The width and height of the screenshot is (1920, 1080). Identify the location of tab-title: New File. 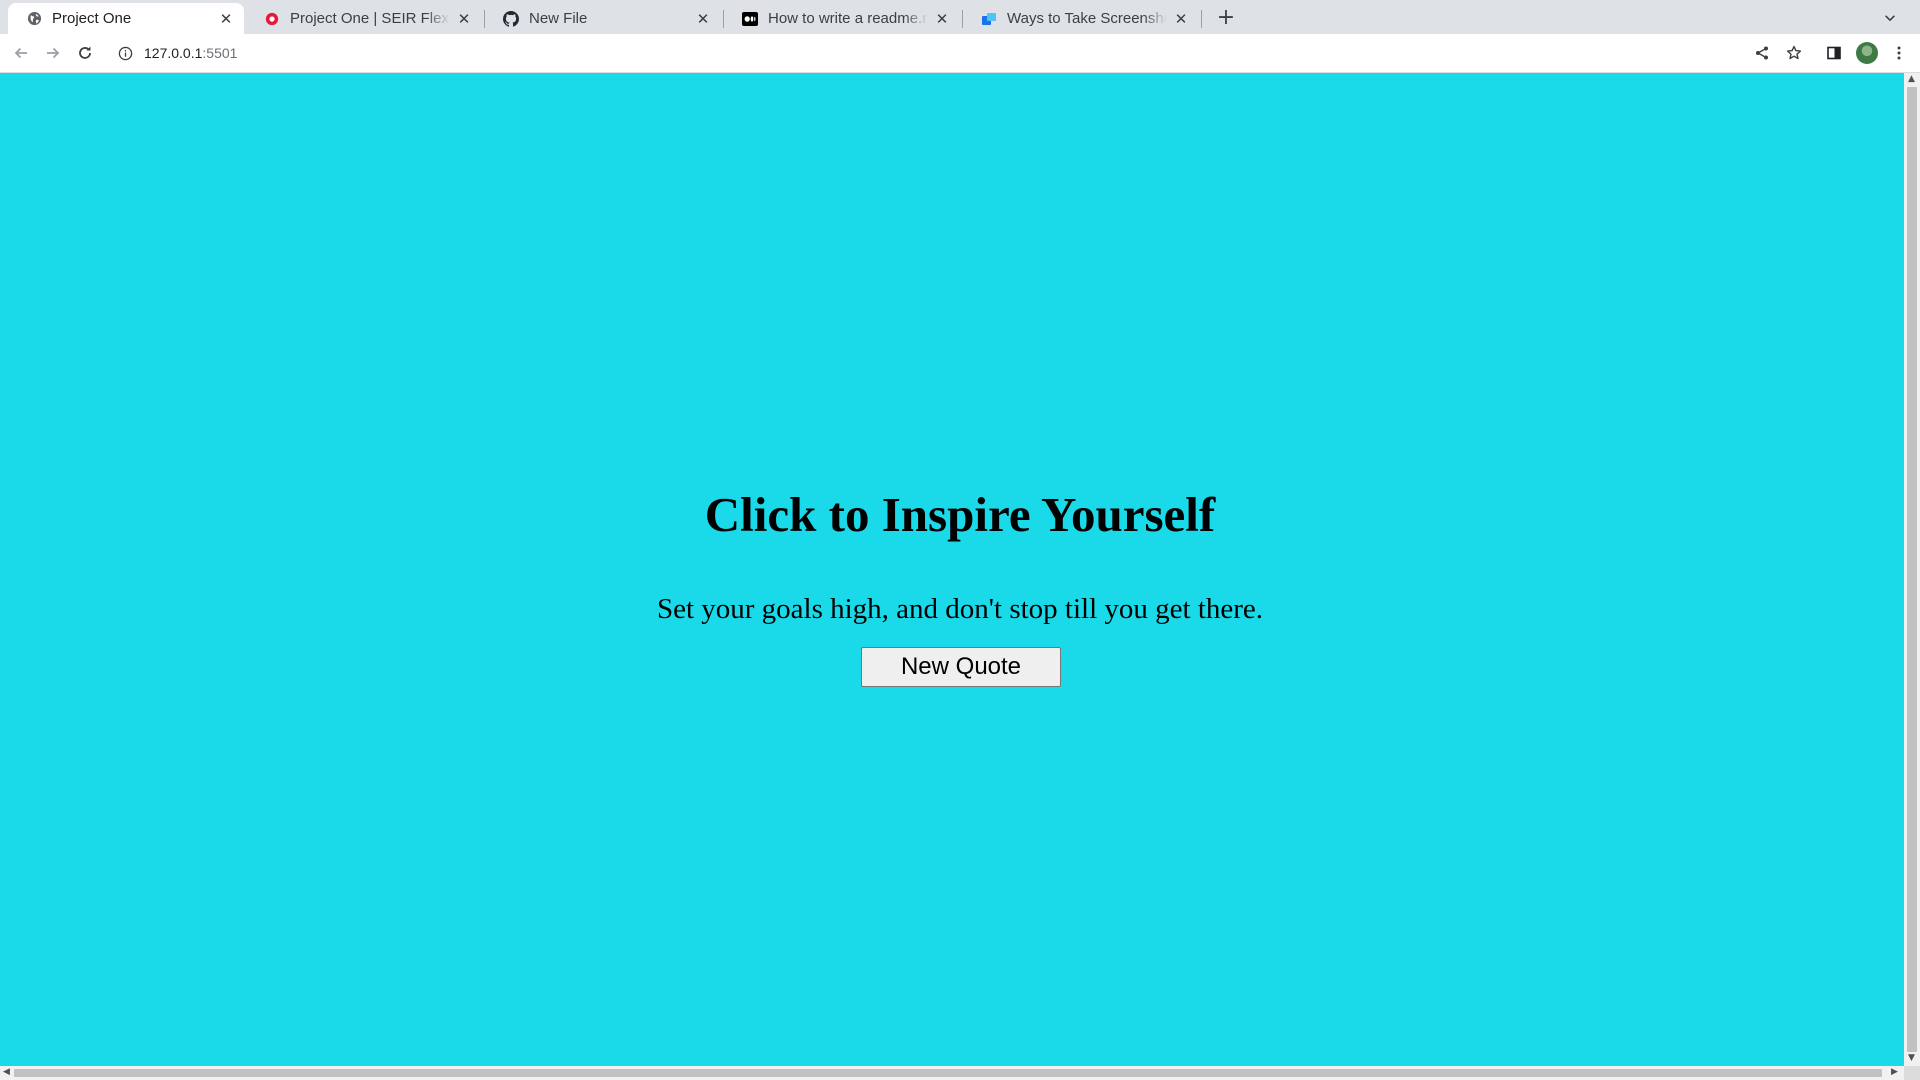
(558, 18).